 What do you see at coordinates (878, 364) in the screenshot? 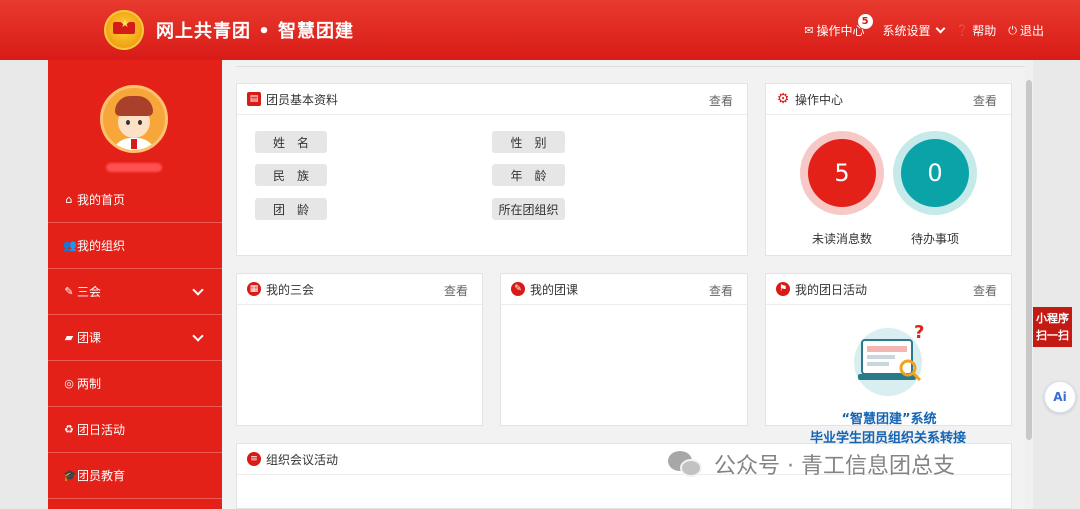
I see `screen-line` at bounding box center [878, 364].